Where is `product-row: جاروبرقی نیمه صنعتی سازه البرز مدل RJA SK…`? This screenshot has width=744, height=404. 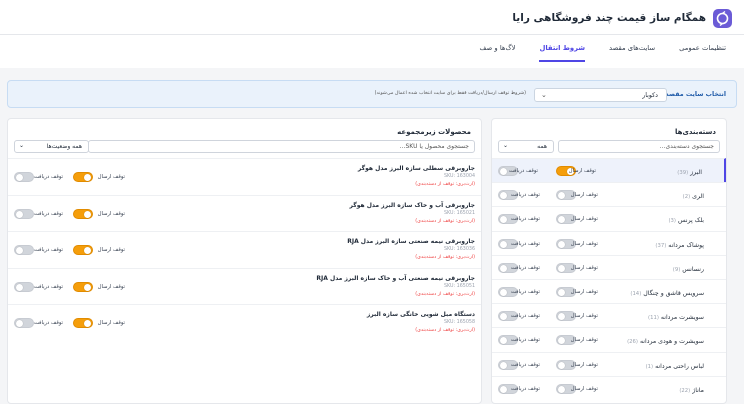 product-row: جاروبرقی نیمه صنعتی سازه البرز مدل RJA SK… is located at coordinates (244, 249).